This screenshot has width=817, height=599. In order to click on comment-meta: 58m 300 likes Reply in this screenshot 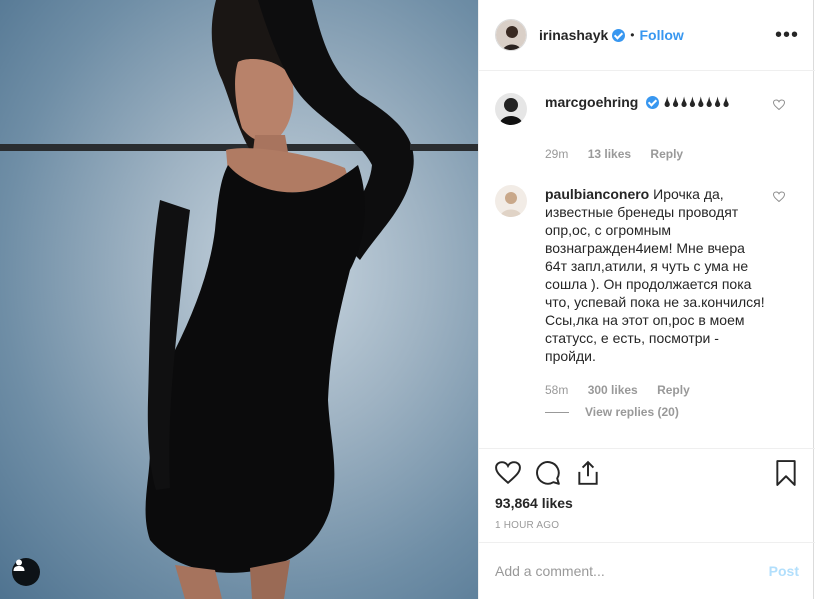, I will do `click(625, 390)`.